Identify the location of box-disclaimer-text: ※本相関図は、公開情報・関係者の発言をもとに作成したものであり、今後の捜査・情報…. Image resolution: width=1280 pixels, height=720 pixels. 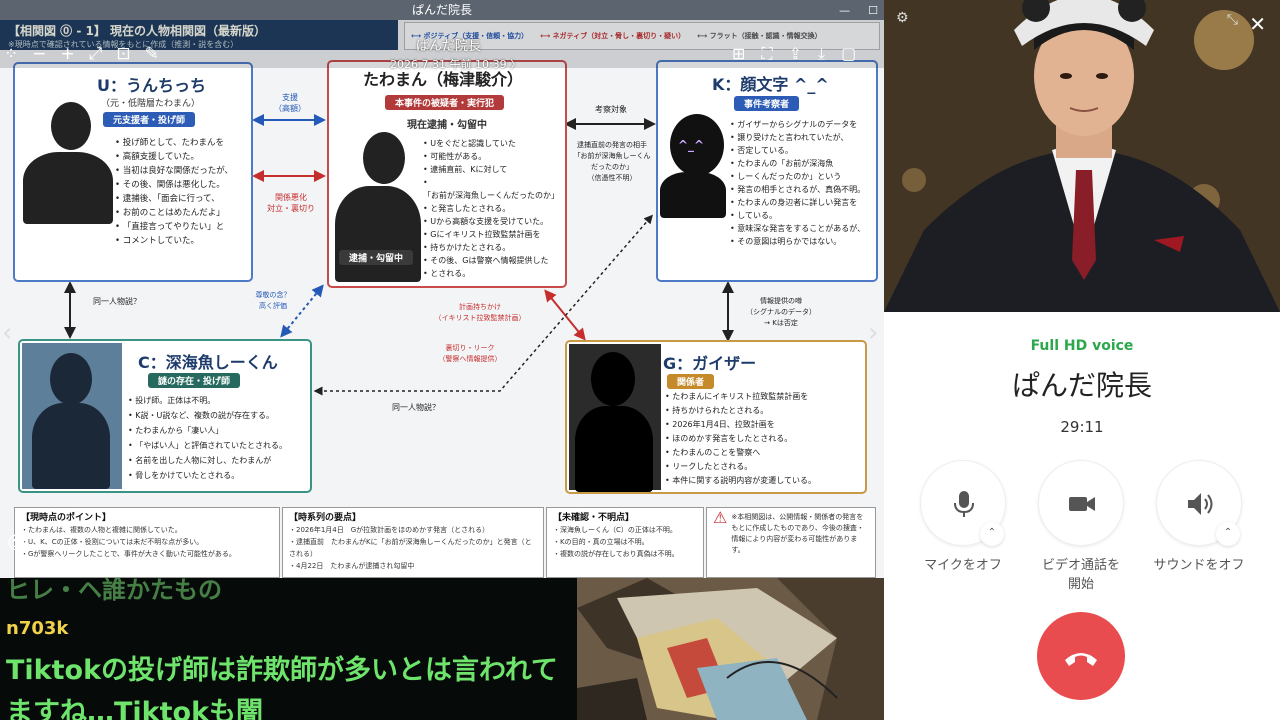
(797, 533).